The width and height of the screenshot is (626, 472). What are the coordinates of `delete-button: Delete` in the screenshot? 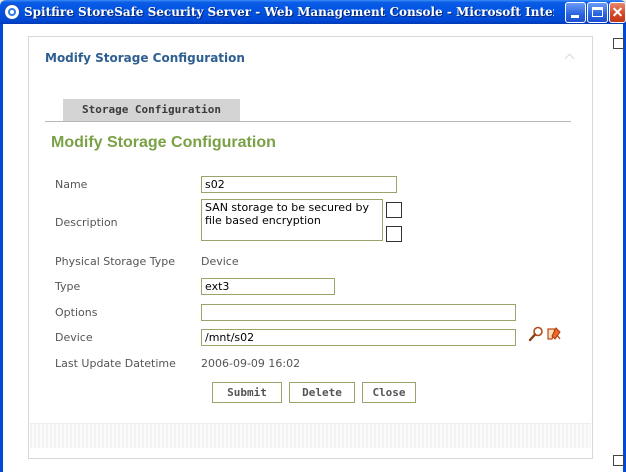 It's located at (322, 392).